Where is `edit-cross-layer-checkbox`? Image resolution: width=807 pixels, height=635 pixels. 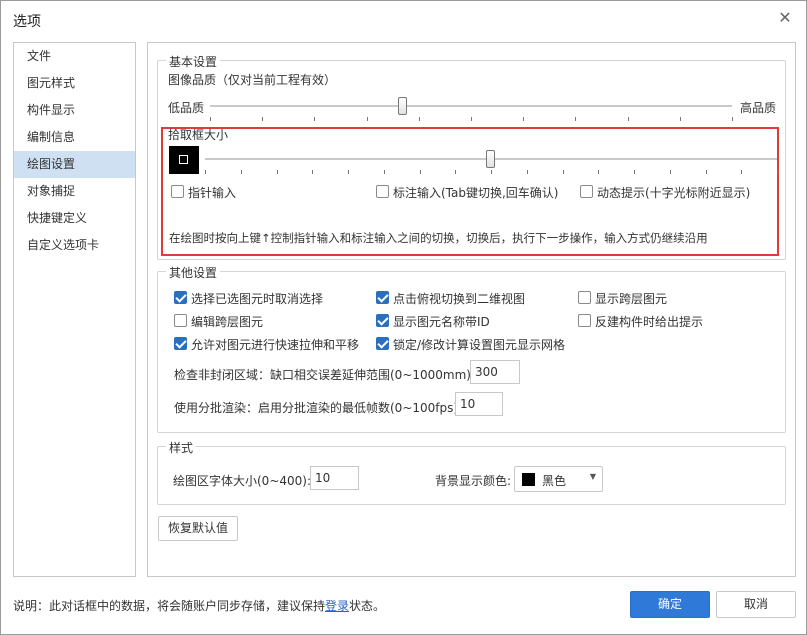 edit-cross-layer-checkbox is located at coordinates (180, 320).